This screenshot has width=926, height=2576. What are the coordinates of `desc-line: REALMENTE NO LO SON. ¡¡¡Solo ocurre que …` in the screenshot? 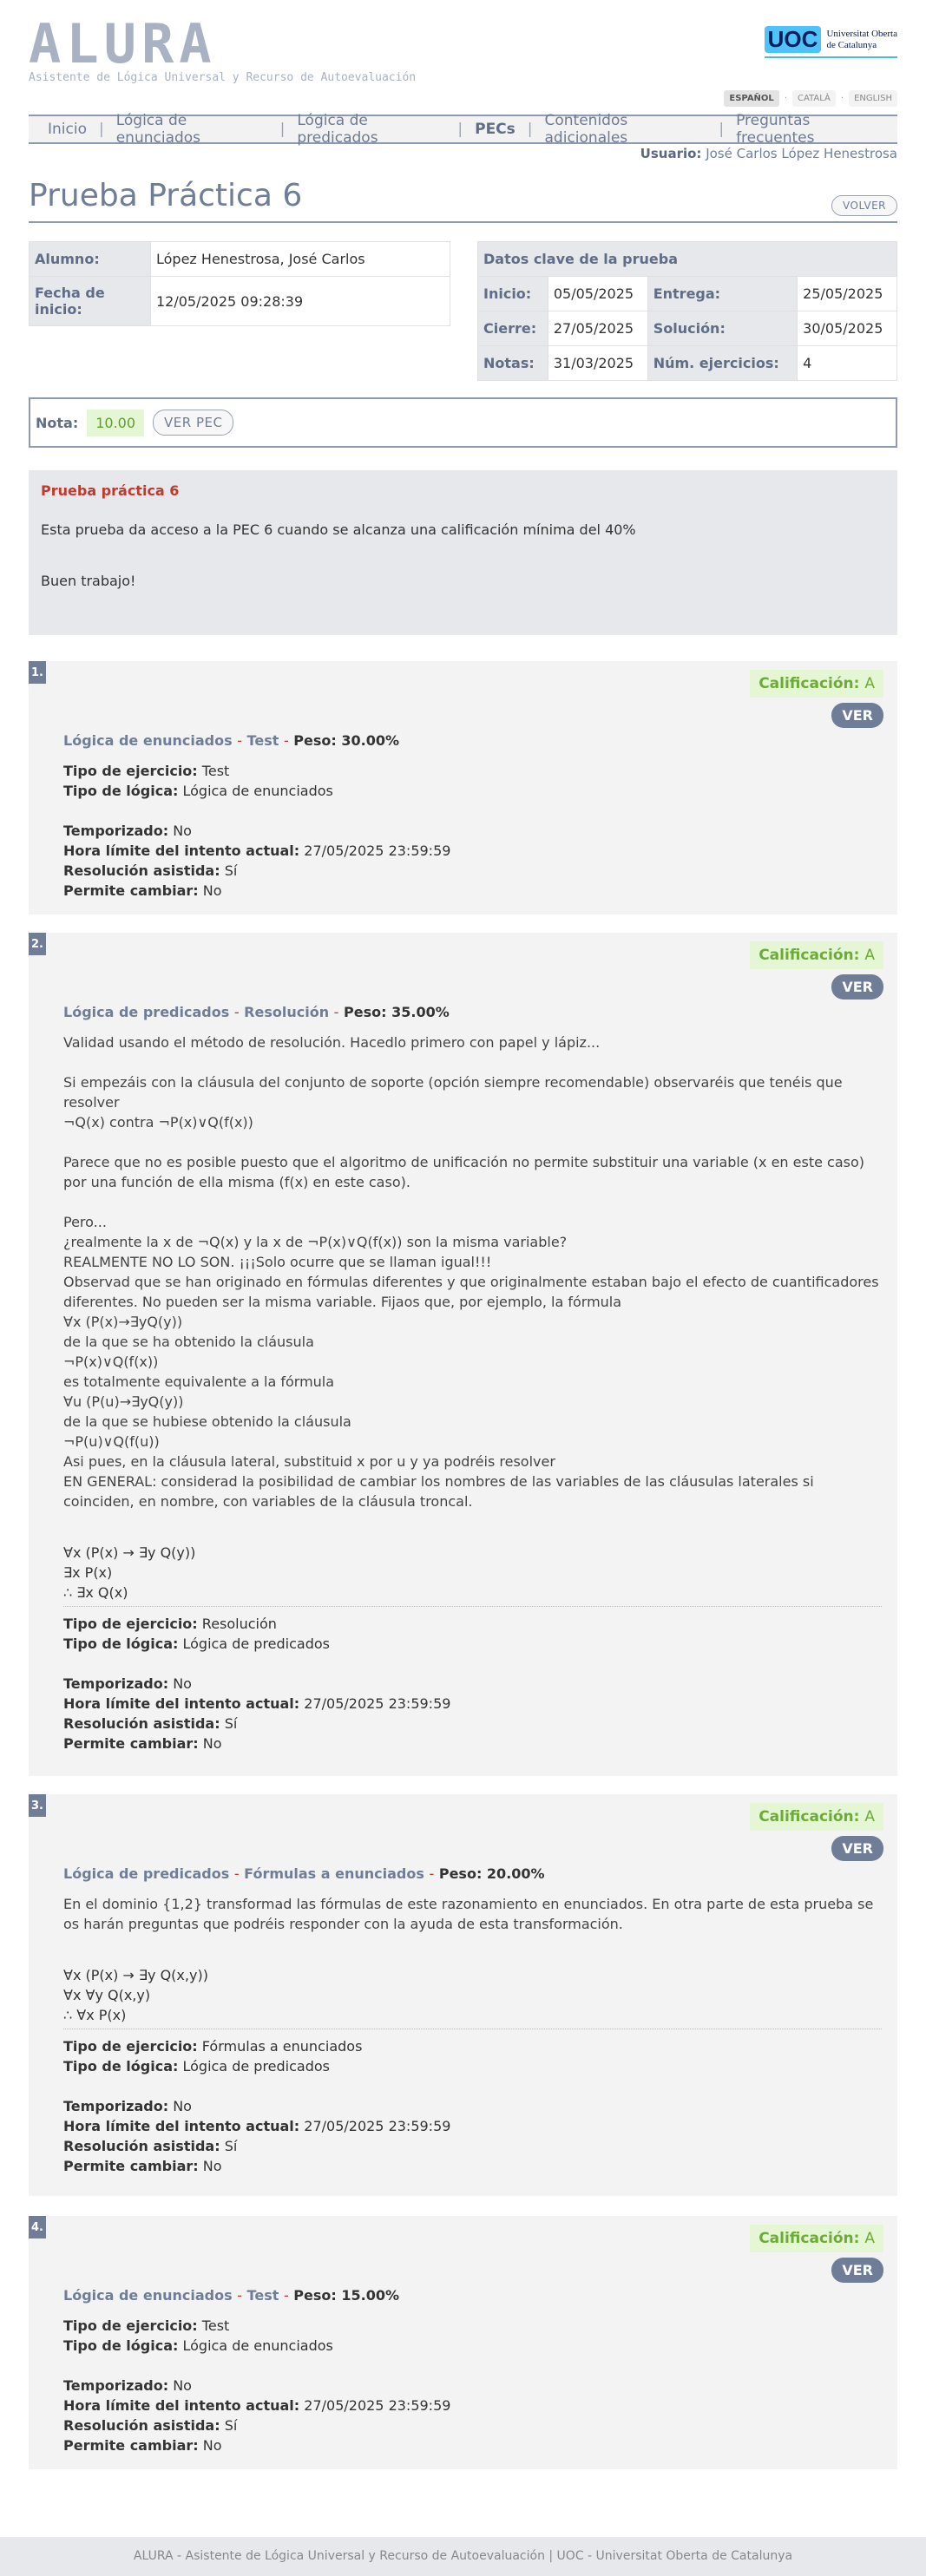 It's located at (277, 1262).